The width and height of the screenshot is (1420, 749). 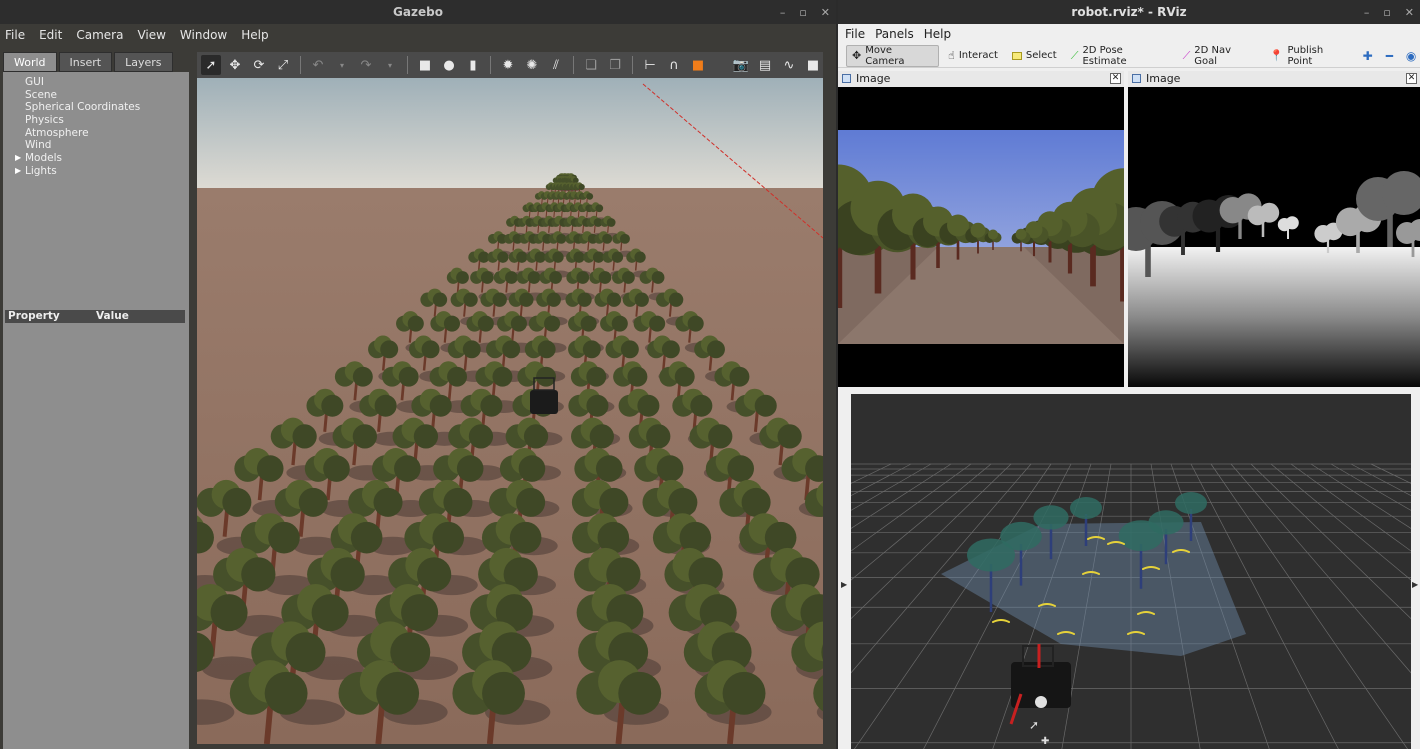 I want to click on scale-mode-icon: ⤢, so click(x=283, y=65).